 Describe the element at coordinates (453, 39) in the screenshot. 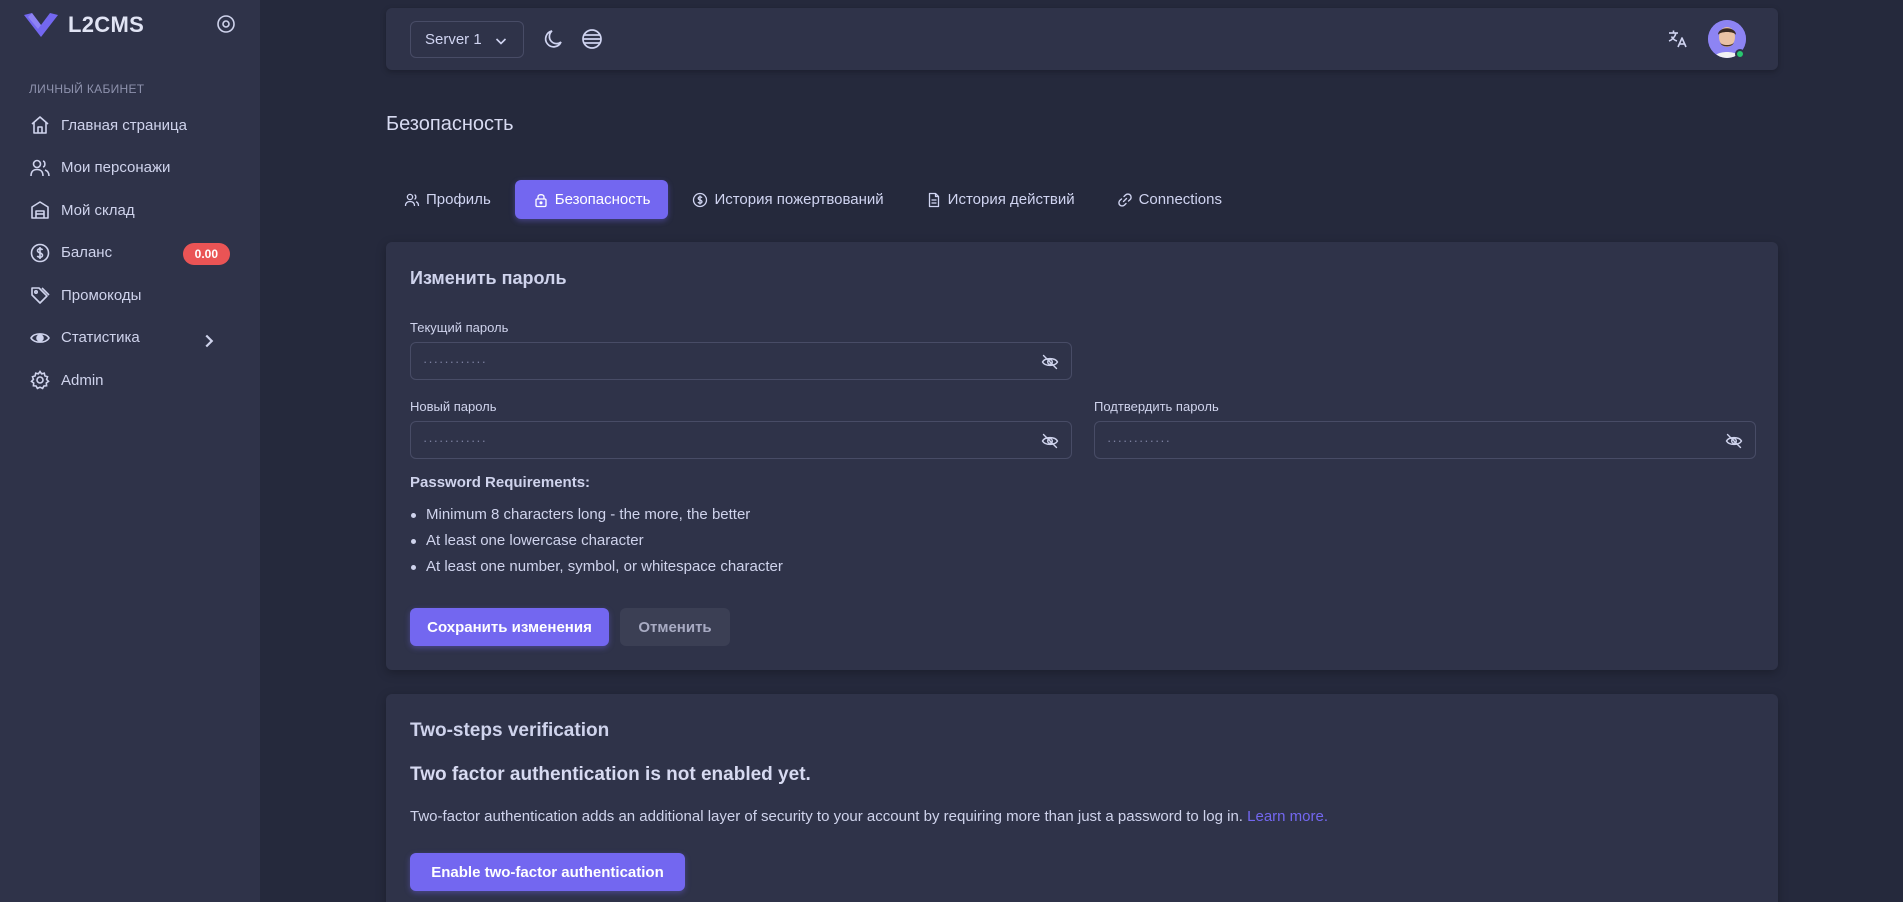

I see `server-select-value: Server 1` at that location.